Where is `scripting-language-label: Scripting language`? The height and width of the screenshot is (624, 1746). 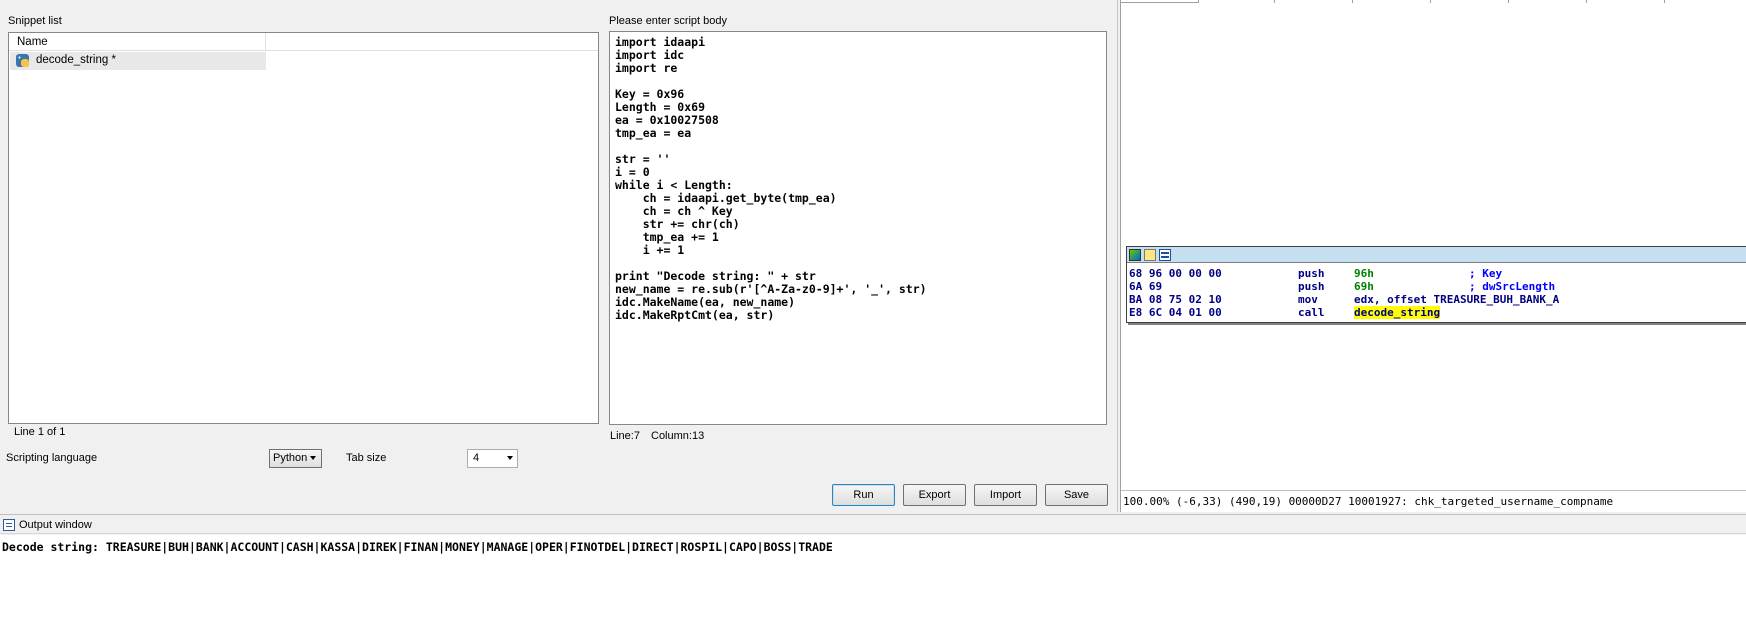 scripting-language-label: Scripting language is located at coordinates (52, 458).